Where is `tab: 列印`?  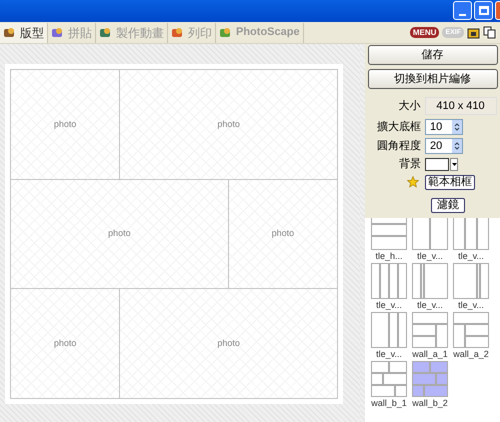 tab: 列印 is located at coordinates (192, 32).